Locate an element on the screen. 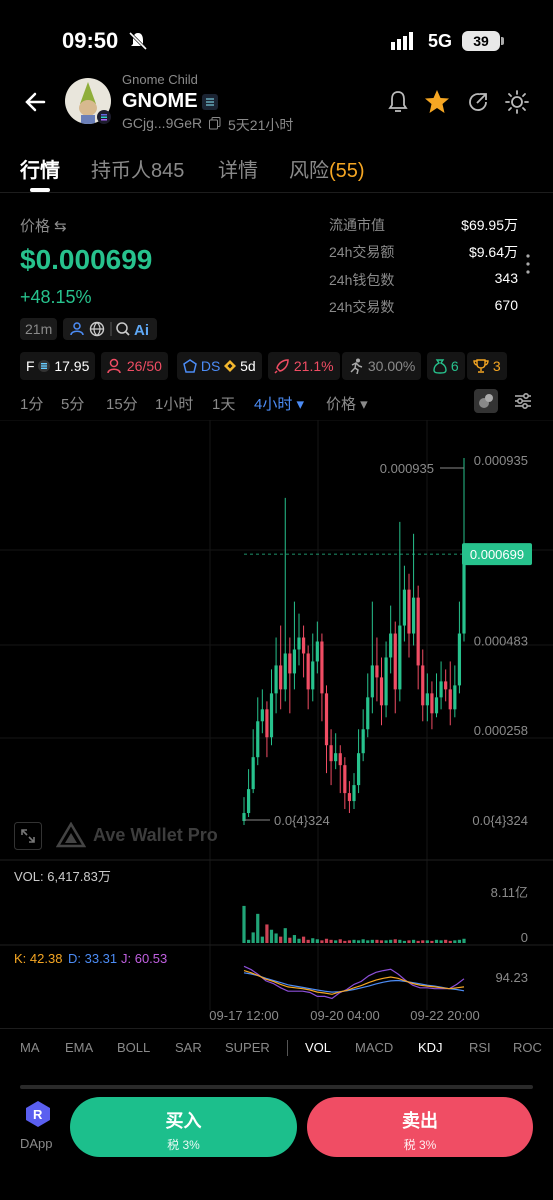 The width and height of the screenshot is (553, 1200). stat-trades-label: 24h交易数 is located at coordinates (362, 307).